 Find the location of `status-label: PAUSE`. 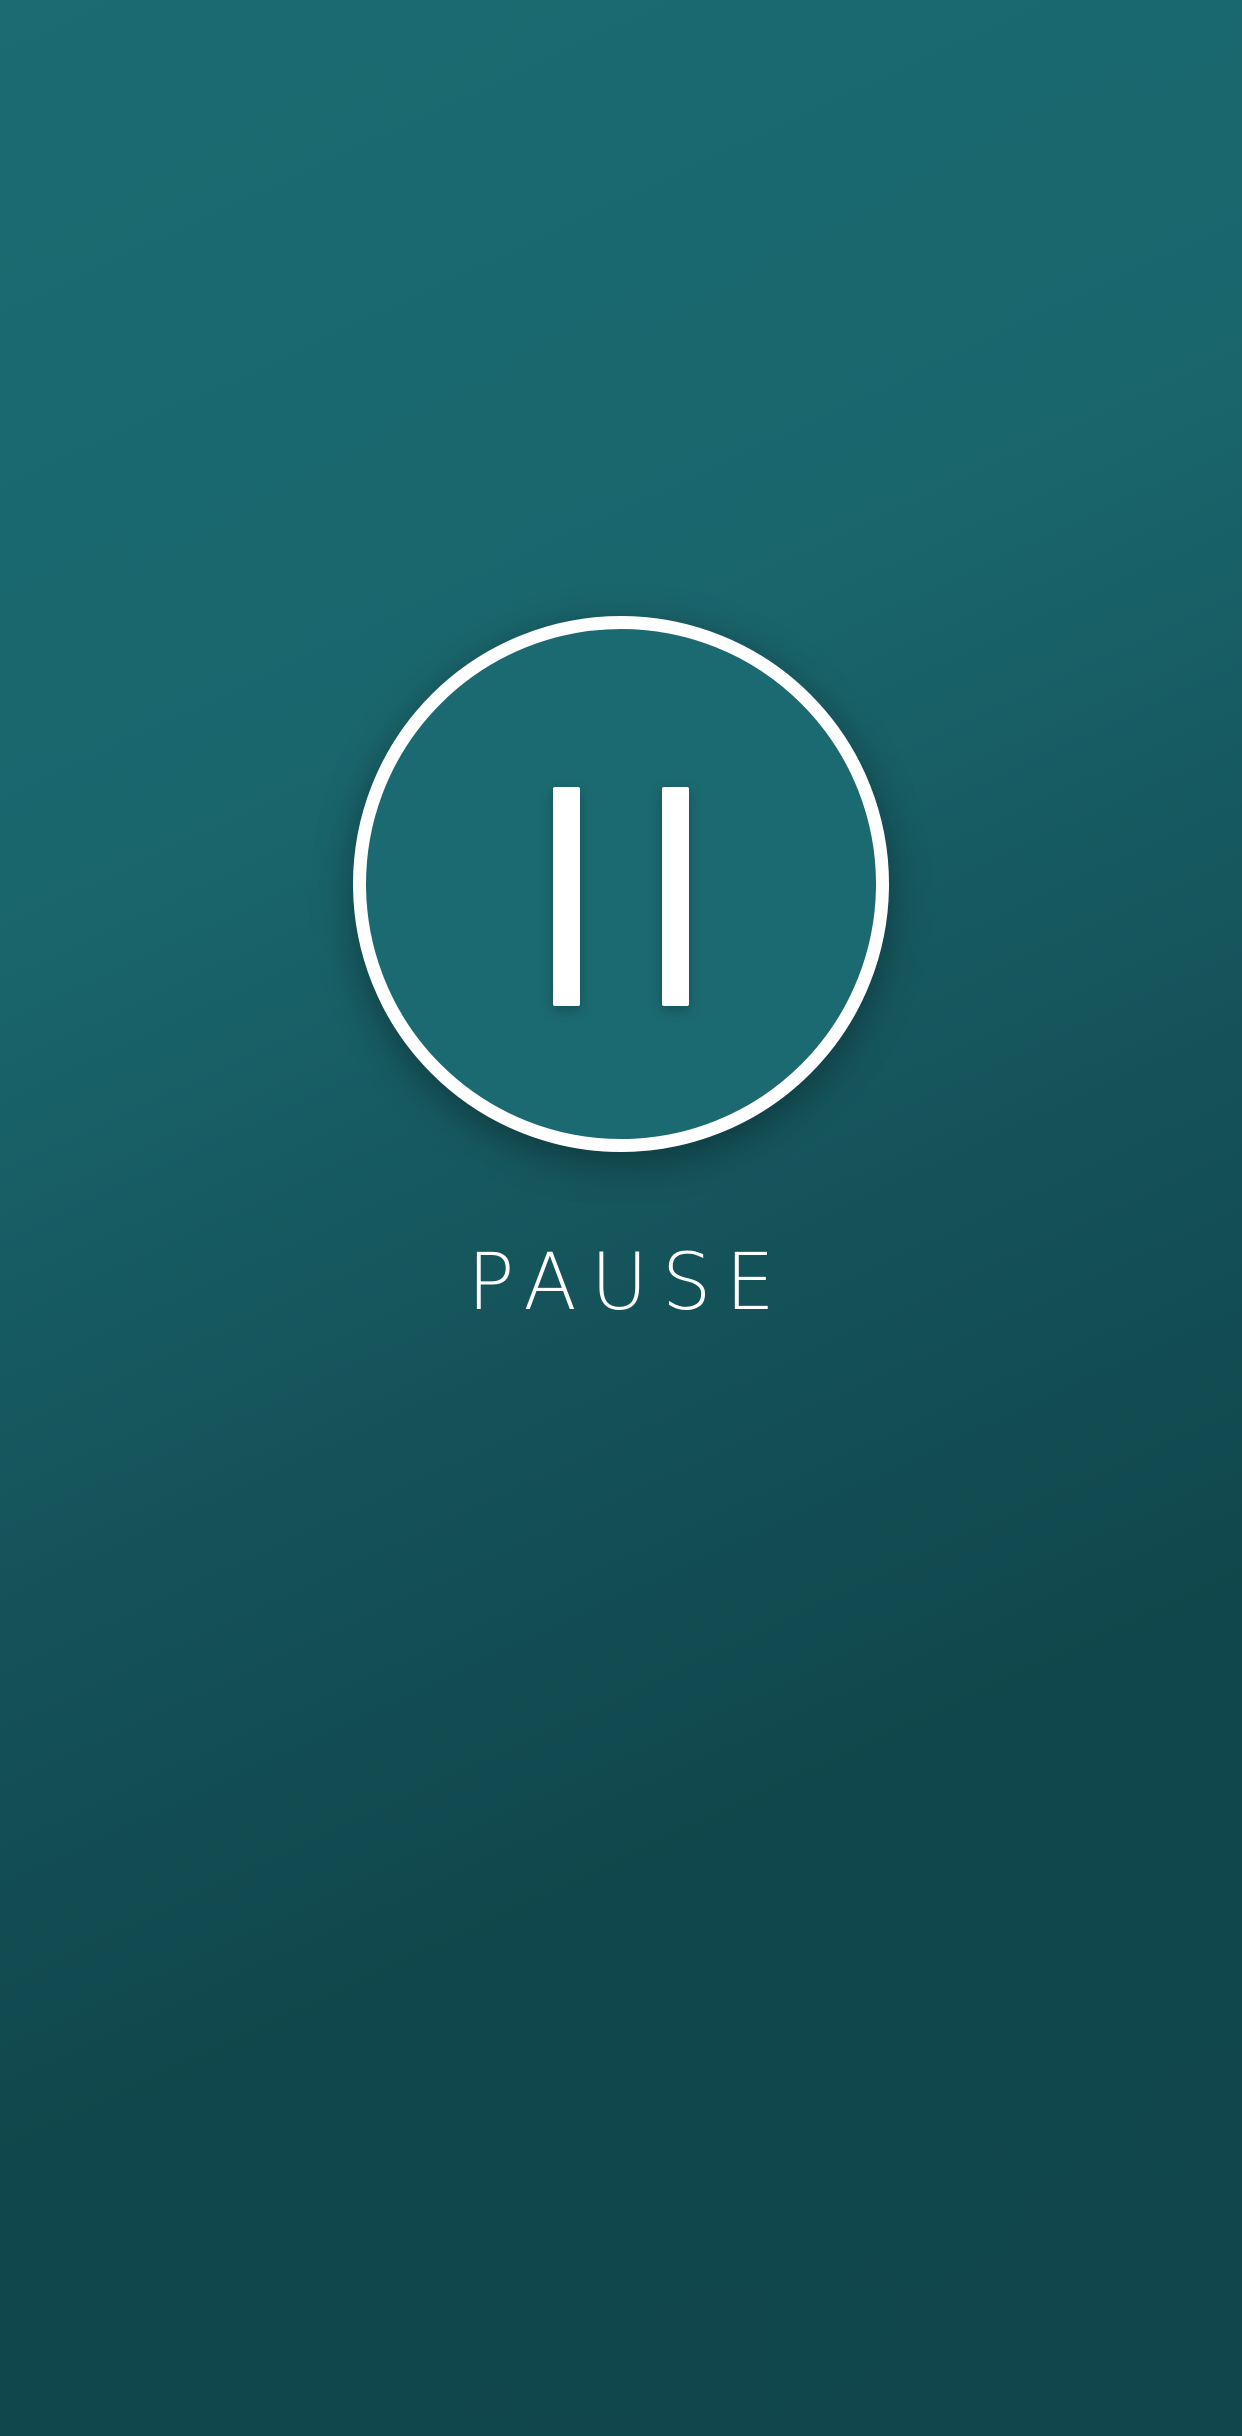

status-label: PAUSE is located at coordinates (628, 1283).